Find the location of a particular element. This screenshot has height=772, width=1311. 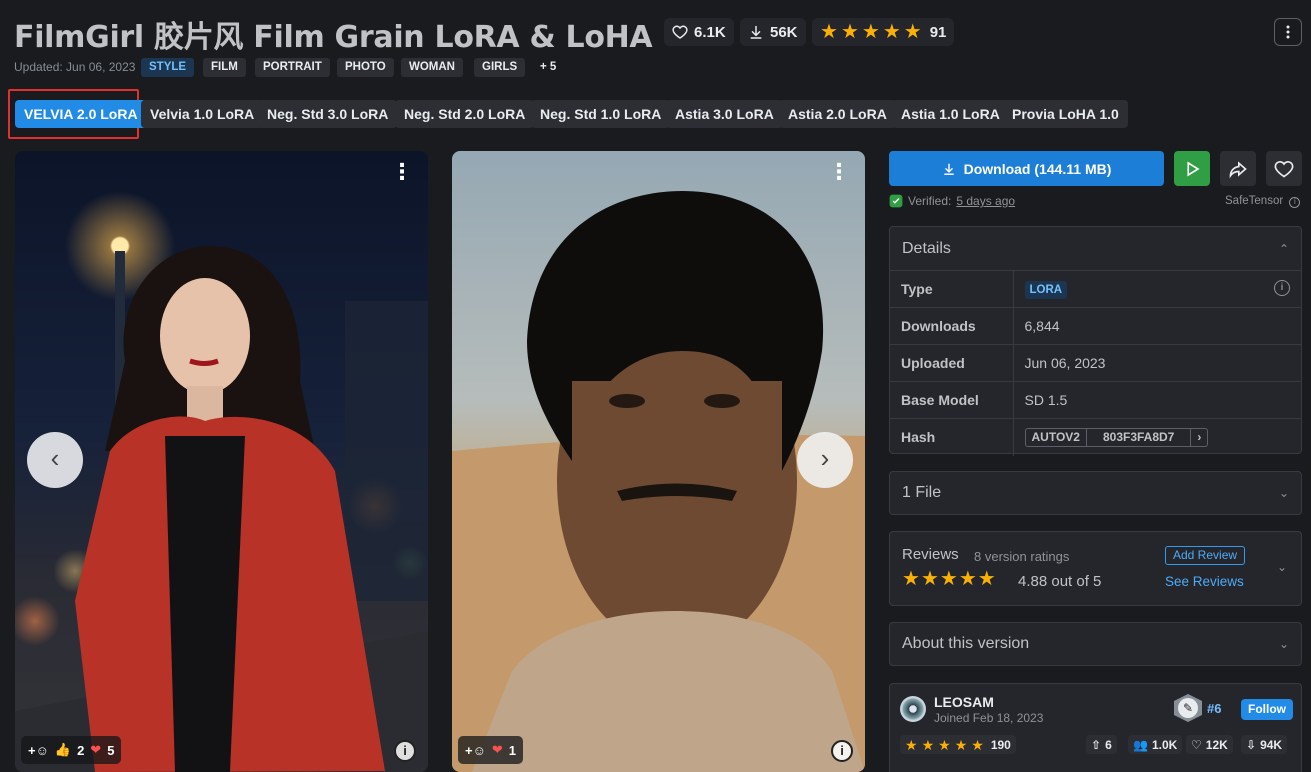

details-header: Details ⌃ is located at coordinates (1095, 248).